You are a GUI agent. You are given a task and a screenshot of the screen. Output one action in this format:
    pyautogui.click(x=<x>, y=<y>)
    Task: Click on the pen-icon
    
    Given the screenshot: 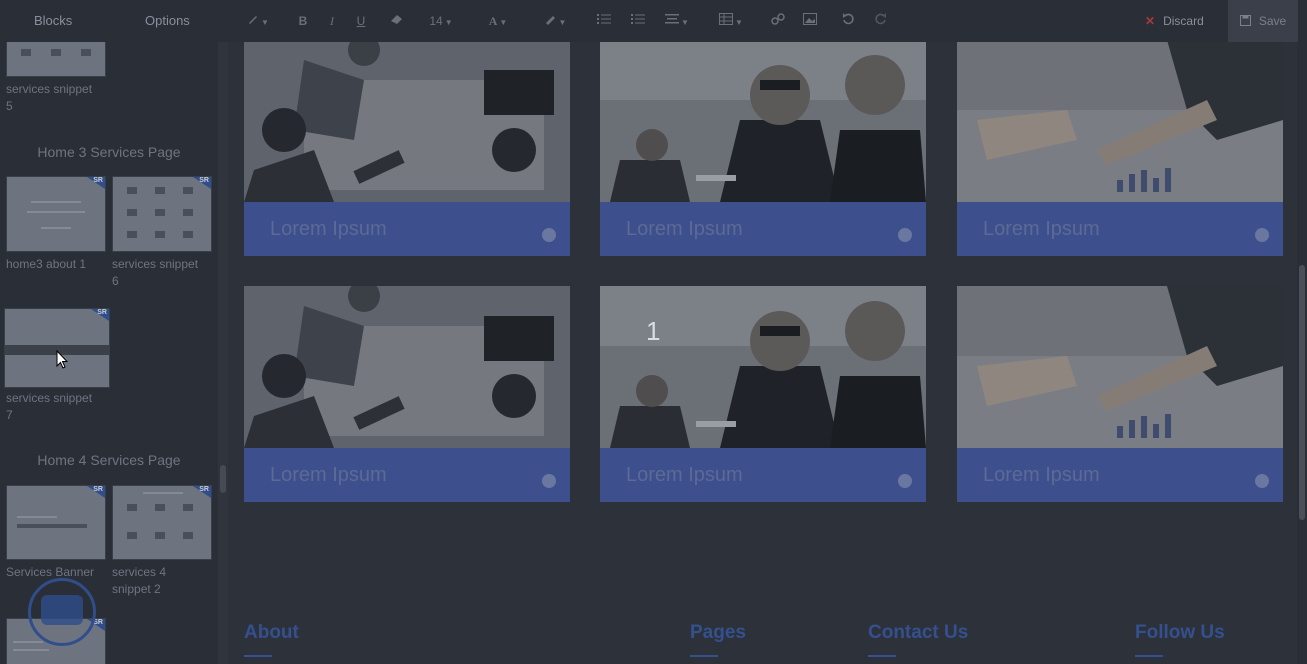 What is the action you would take?
    pyautogui.click(x=253, y=20)
    